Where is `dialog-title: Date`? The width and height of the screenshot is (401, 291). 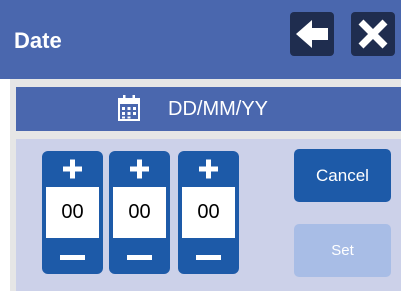 dialog-title: Date is located at coordinates (38, 40).